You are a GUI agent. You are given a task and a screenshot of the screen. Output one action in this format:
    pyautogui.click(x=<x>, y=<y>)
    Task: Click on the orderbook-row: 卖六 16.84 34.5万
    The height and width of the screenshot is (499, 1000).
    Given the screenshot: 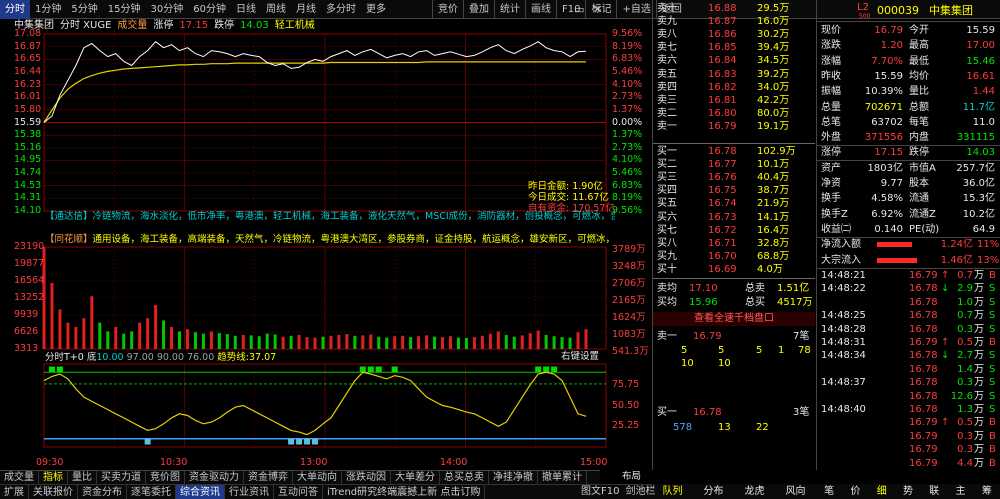 What is the action you would take?
    pyautogui.click(x=734, y=60)
    